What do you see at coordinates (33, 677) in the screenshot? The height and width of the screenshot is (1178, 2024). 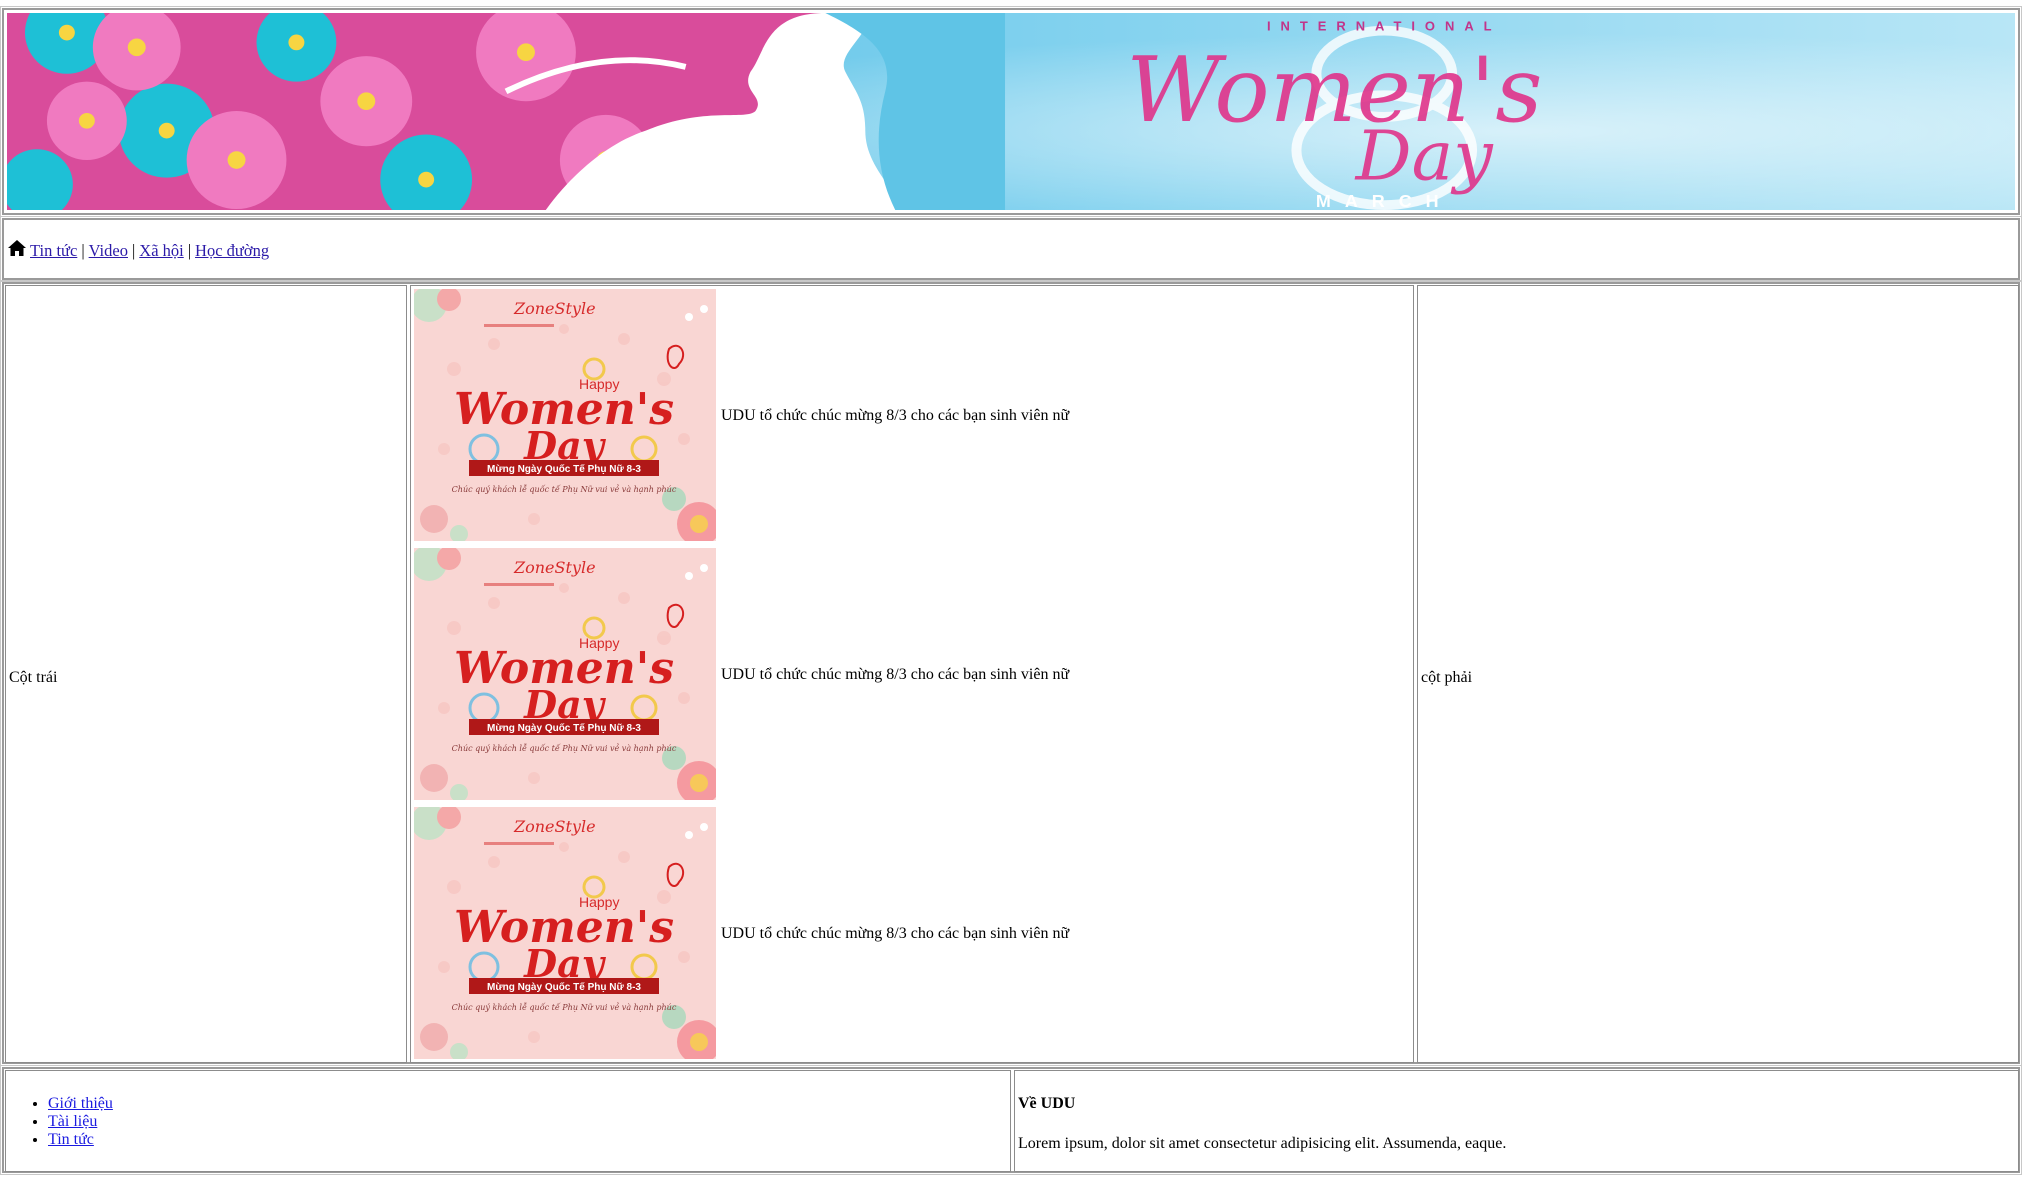 I see `left-column-label: Cột trái` at bounding box center [33, 677].